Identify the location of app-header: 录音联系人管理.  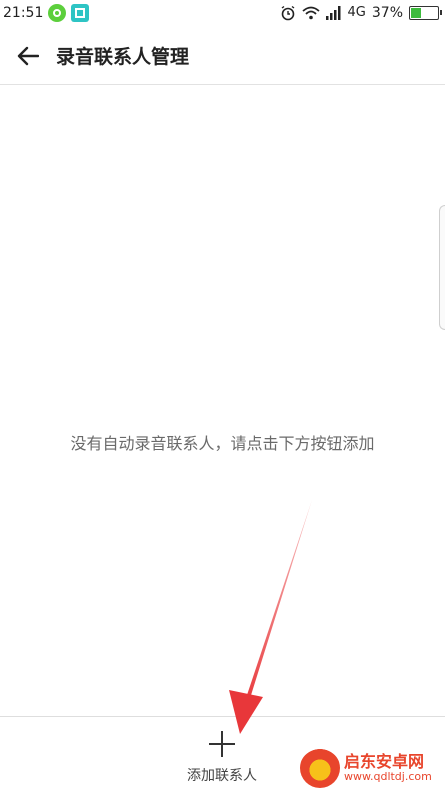
(222, 56).